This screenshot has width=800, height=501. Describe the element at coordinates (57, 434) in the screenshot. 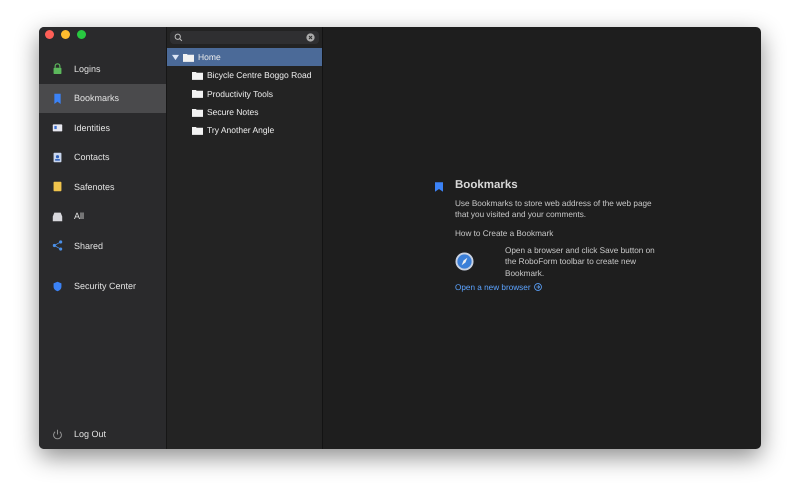

I see `power-icon` at that location.